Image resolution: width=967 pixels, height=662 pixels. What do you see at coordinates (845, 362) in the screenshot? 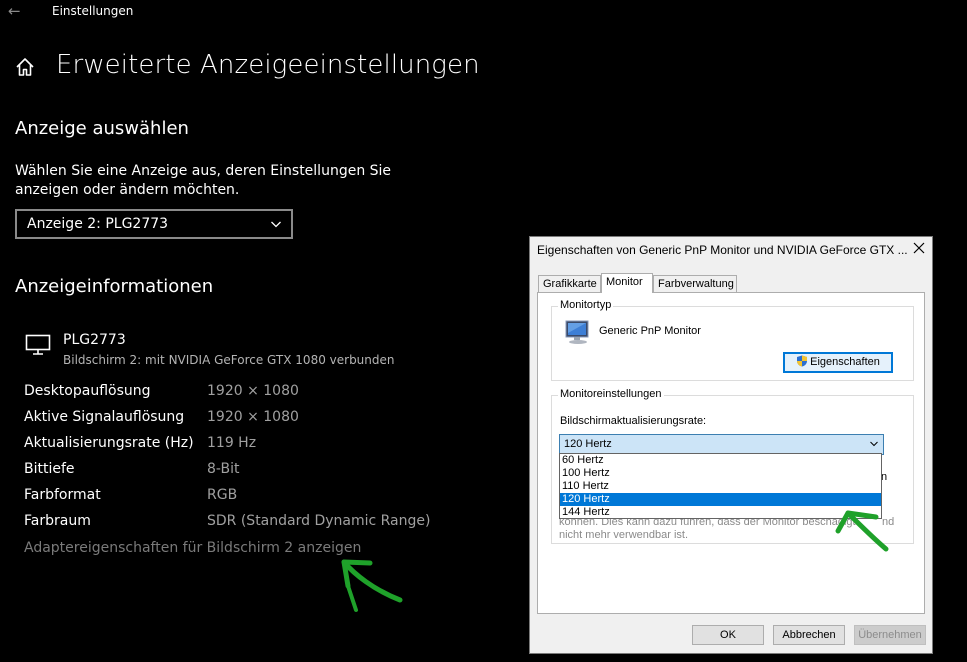
I see `properties-button-label: Eigenschaften` at bounding box center [845, 362].